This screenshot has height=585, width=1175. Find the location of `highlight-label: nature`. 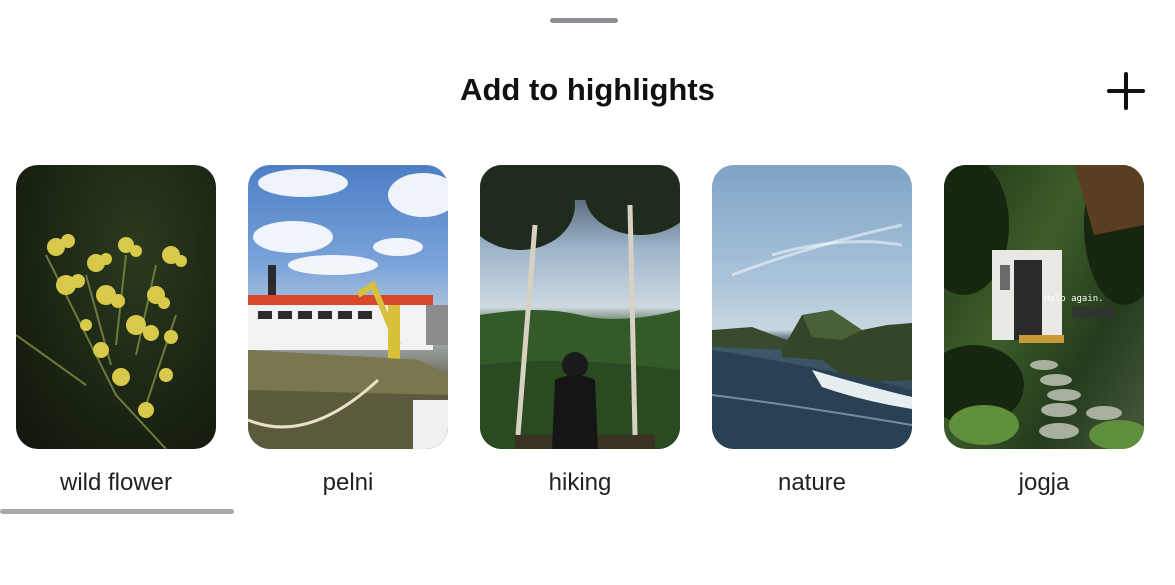

highlight-label: nature is located at coordinates (812, 482).